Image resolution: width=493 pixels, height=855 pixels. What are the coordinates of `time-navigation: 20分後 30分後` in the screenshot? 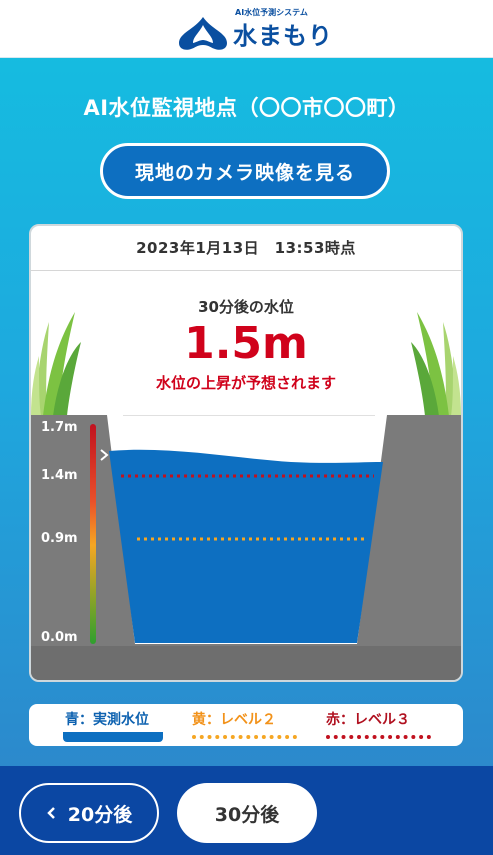 It's located at (246, 810).